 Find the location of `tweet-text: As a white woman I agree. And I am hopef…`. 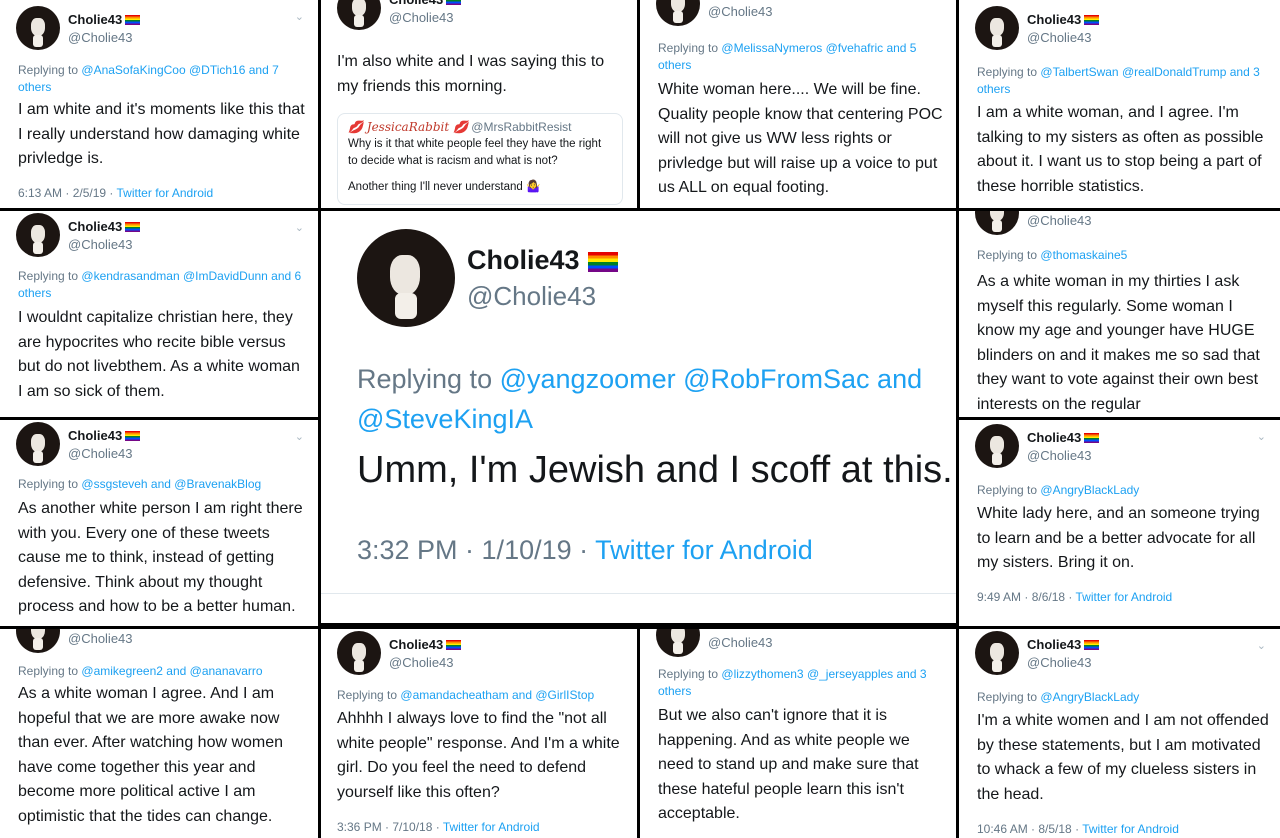

tweet-text: As a white woman I agree. And I am hopef… is located at coordinates (151, 755).